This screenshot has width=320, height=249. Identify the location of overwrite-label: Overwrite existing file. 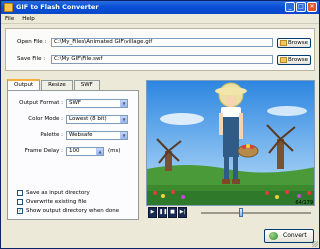
(56, 202).